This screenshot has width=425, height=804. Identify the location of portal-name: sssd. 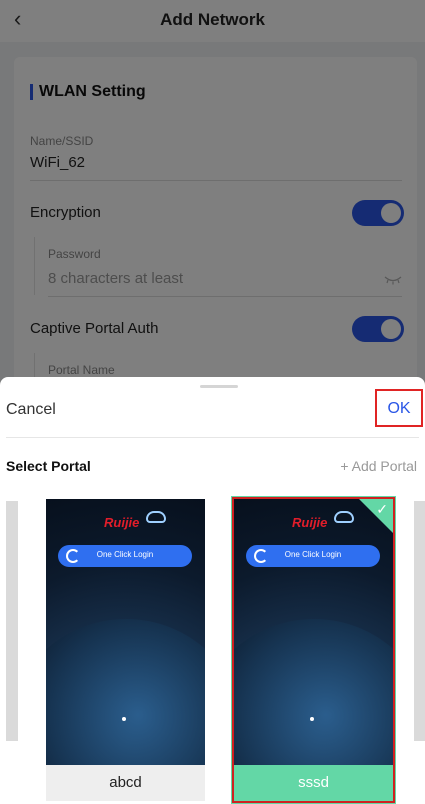
(313, 783).